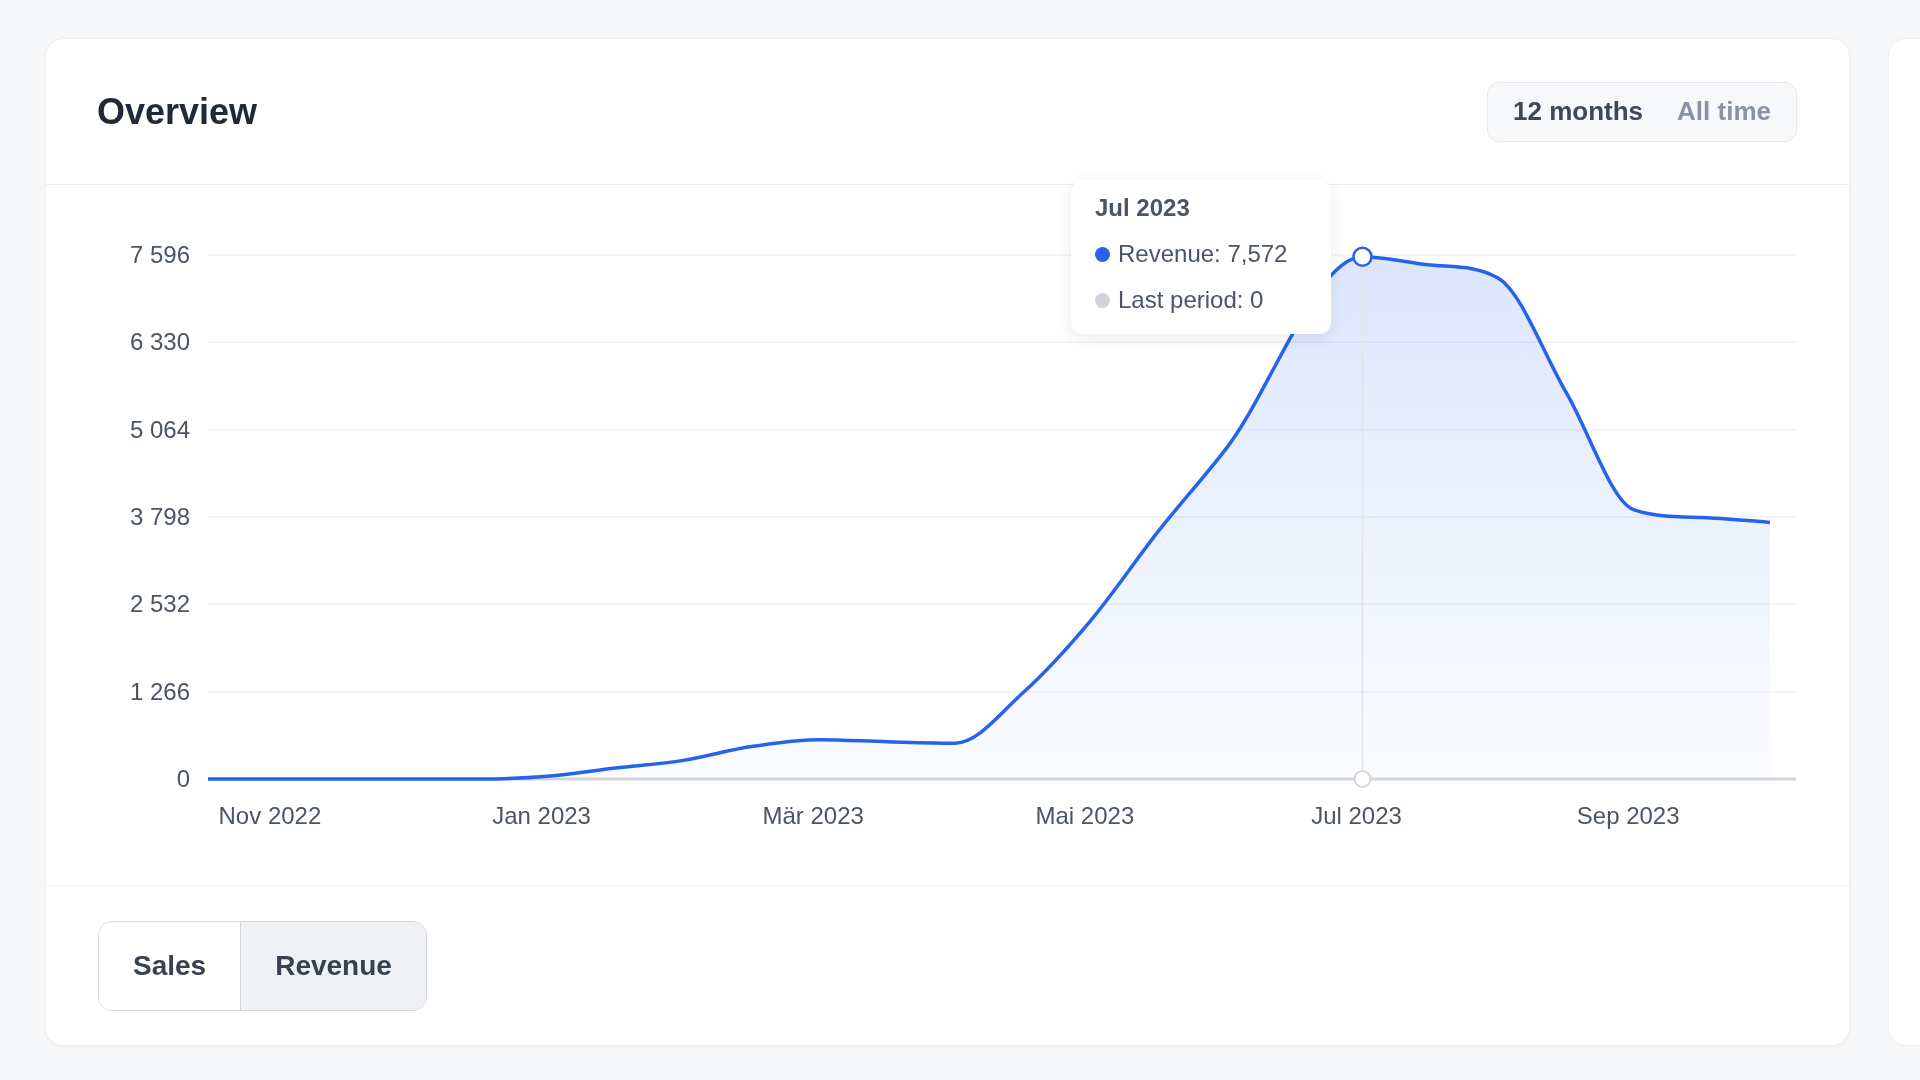  What do you see at coordinates (541, 815) in the screenshot?
I see `x-axis-label: Jan 2023` at bounding box center [541, 815].